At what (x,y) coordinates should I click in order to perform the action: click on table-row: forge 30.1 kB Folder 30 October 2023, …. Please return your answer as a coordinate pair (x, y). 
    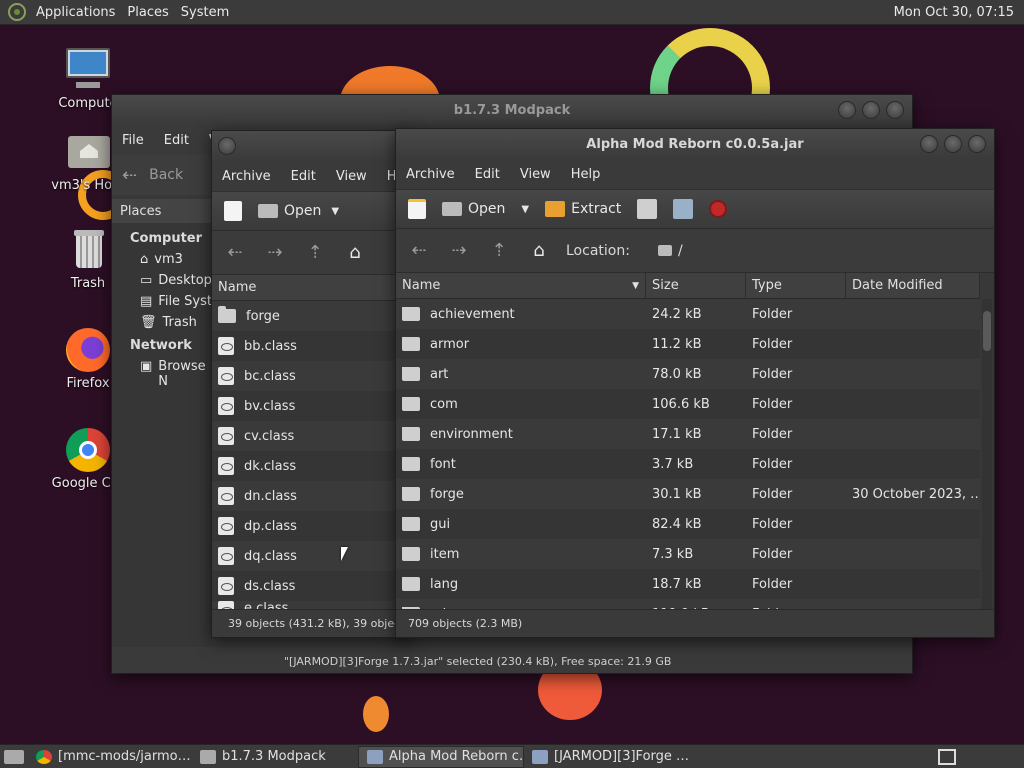
    Looking at the image, I should click on (688, 494).